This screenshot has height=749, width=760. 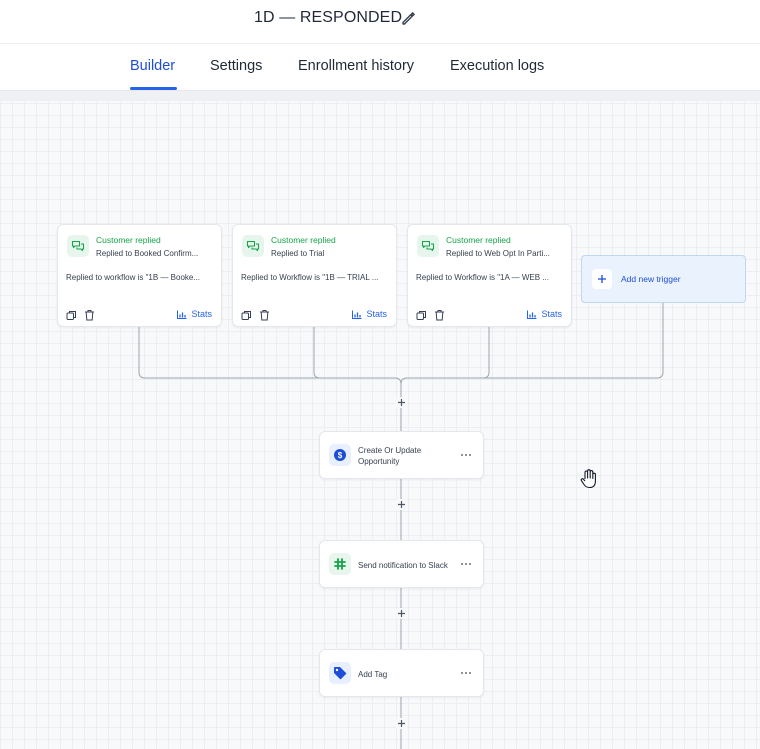 What do you see at coordinates (588, 479) in the screenshot?
I see `hand-cursor-icon` at bounding box center [588, 479].